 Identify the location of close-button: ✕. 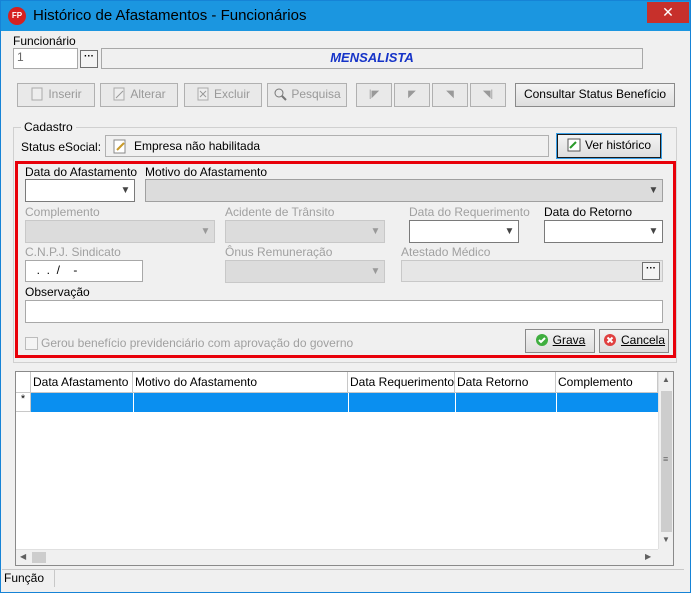
(668, 12).